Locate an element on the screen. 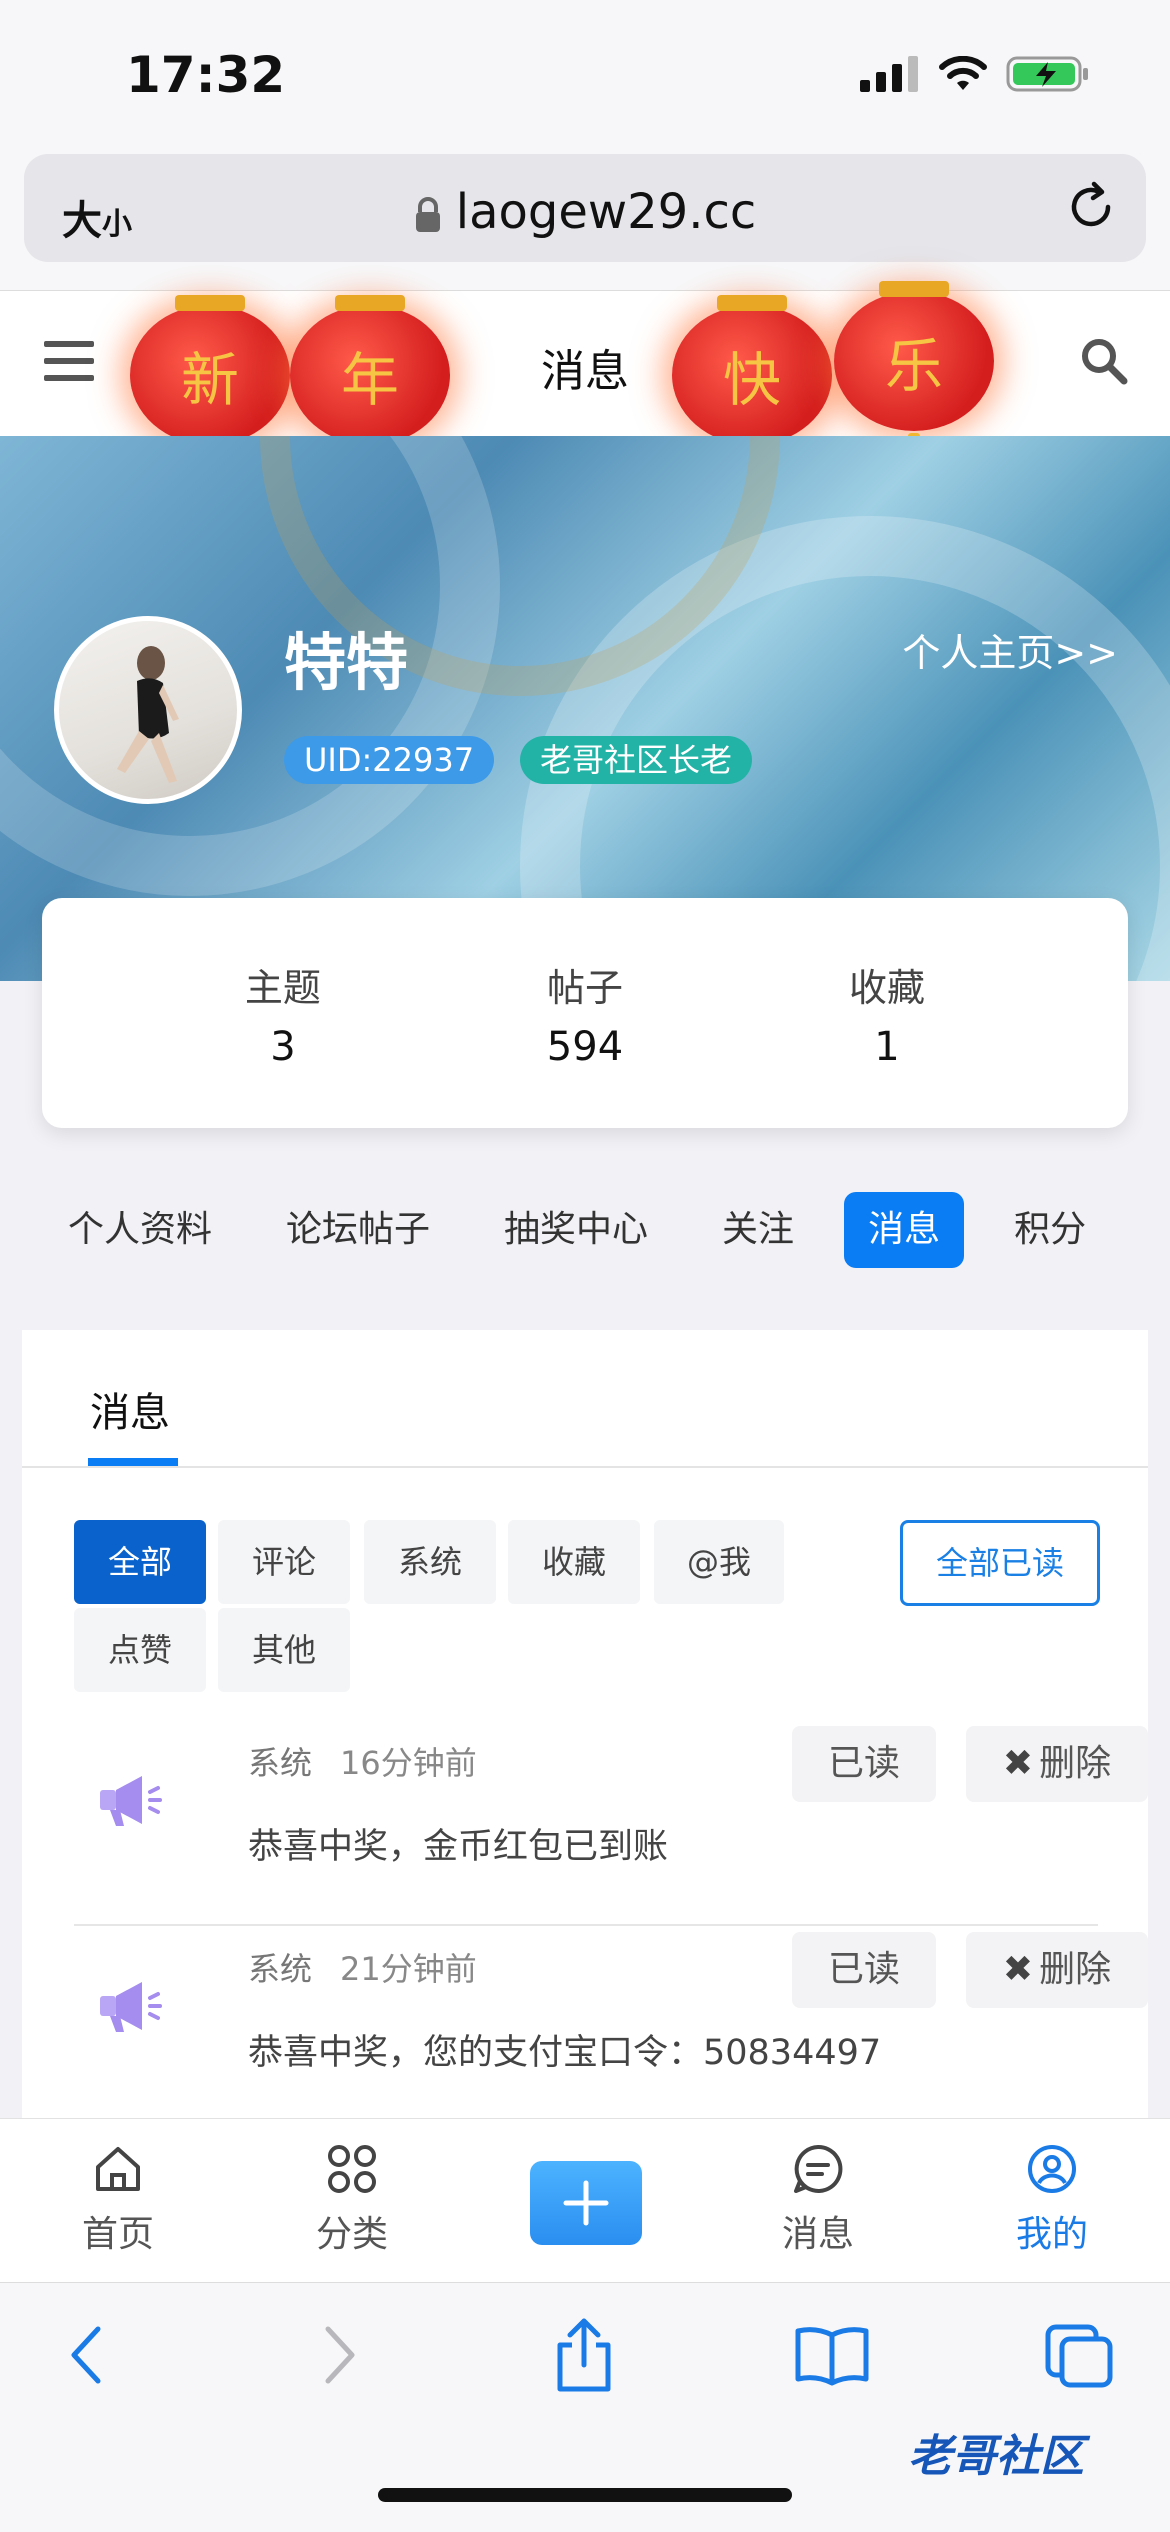 The width and height of the screenshot is (1170, 2532). share-icon is located at coordinates (584, 2355).